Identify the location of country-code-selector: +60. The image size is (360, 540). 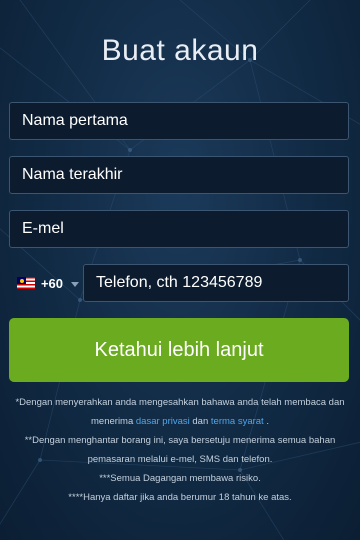
(44, 283).